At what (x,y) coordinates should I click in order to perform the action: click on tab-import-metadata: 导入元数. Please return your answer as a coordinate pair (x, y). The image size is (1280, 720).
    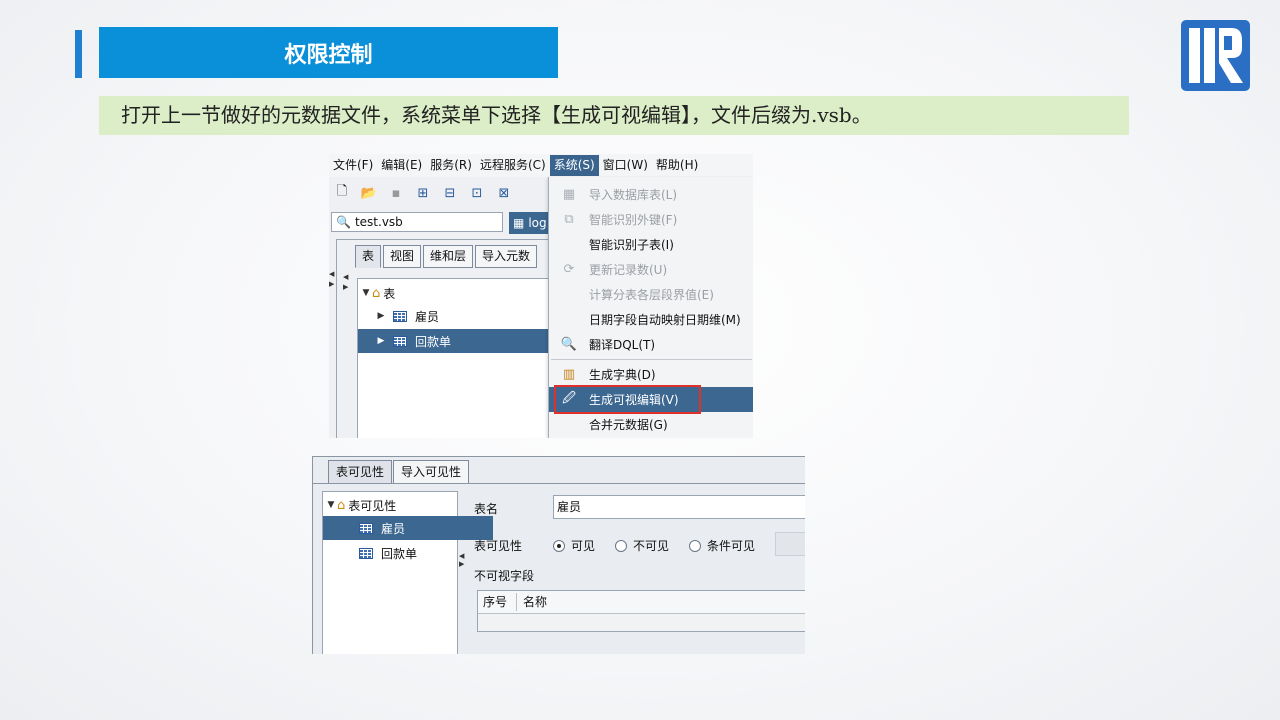
    Looking at the image, I should click on (506, 256).